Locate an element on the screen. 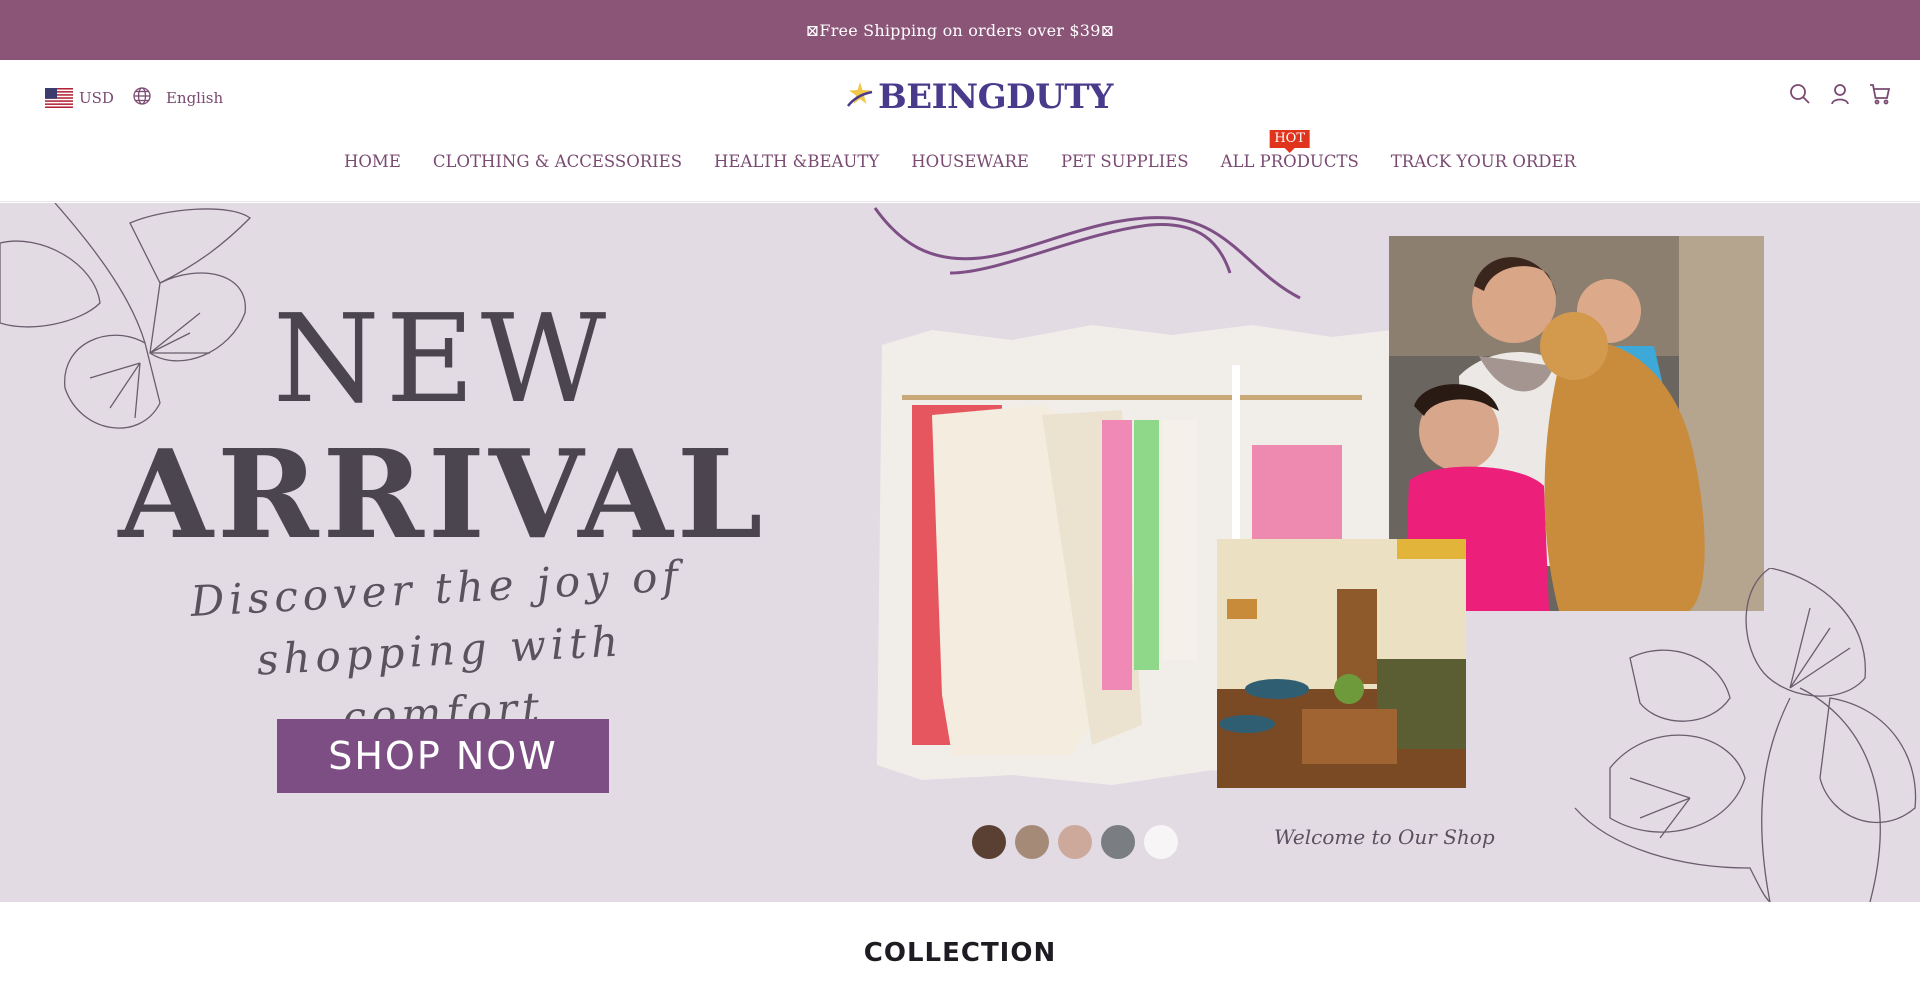 The height and width of the screenshot is (993, 1920). nav-item-all-products: HOT ALL PRODUCTS is located at coordinates (1290, 150).